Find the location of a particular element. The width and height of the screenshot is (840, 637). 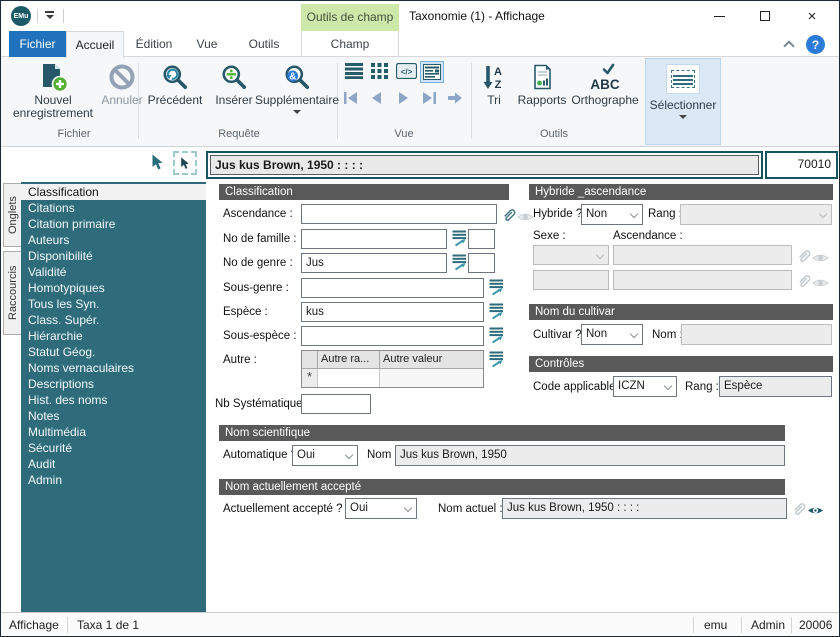

nb-systematique-input is located at coordinates (336, 404).